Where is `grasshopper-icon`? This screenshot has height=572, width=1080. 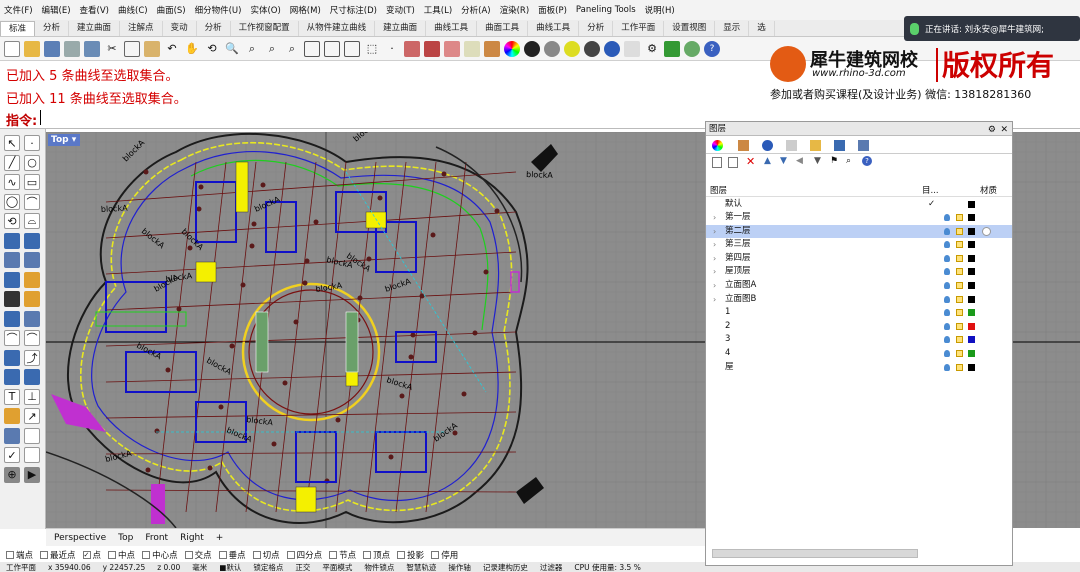
grasshopper-icon is located at coordinates (672, 48).